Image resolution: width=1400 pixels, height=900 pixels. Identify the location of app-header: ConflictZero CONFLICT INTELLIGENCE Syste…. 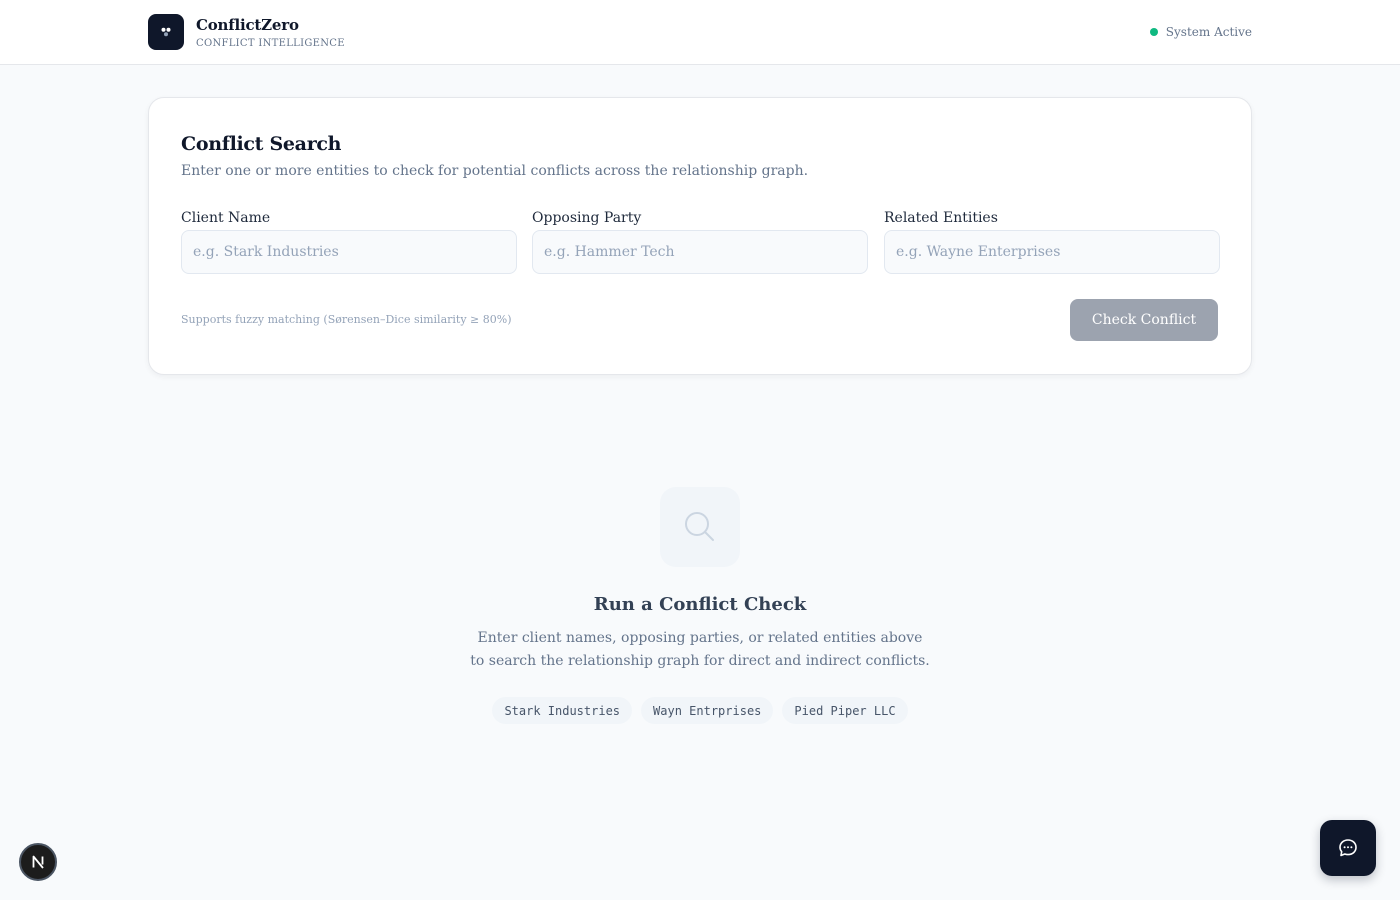
(700, 32).